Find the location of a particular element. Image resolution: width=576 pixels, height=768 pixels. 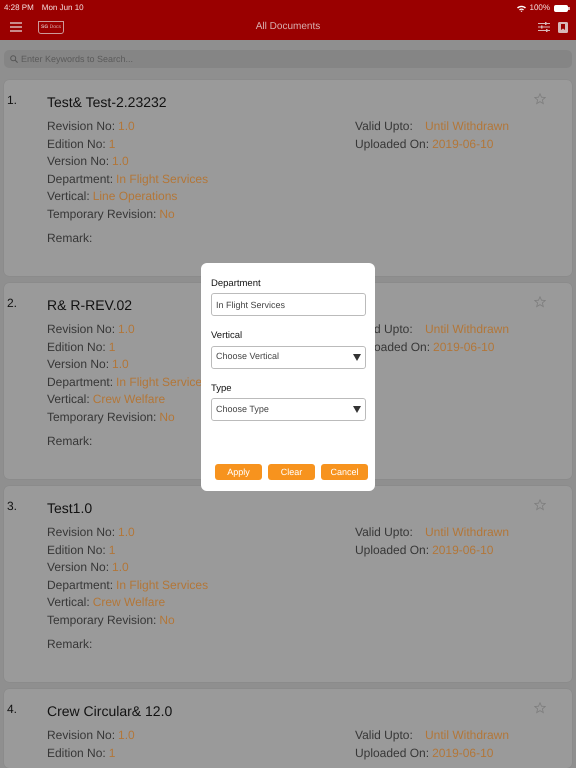

item-number: 3. is located at coordinates (12, 506).